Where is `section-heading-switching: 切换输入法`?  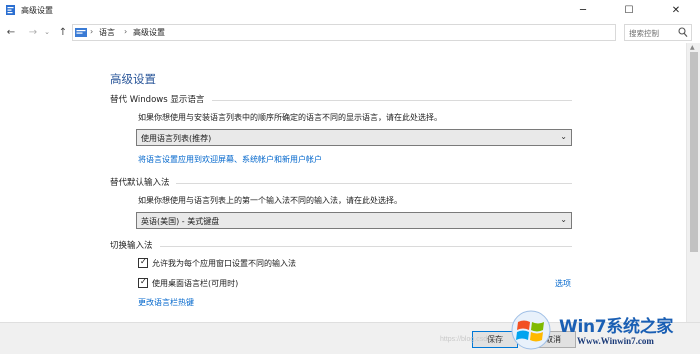 section-heading-switching: 切换输入法 is located at coordinates (131, 246).